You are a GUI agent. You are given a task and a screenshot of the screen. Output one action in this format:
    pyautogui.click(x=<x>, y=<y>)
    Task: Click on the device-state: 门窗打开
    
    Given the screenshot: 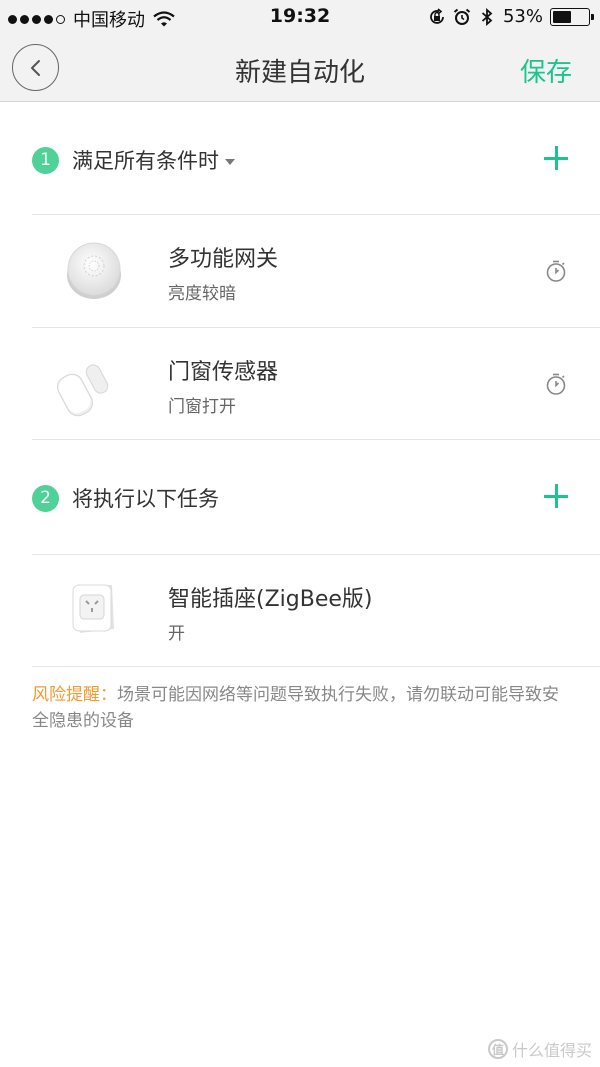 What is the action you would take?
    pyautogui.click(x=202, y=407)
    